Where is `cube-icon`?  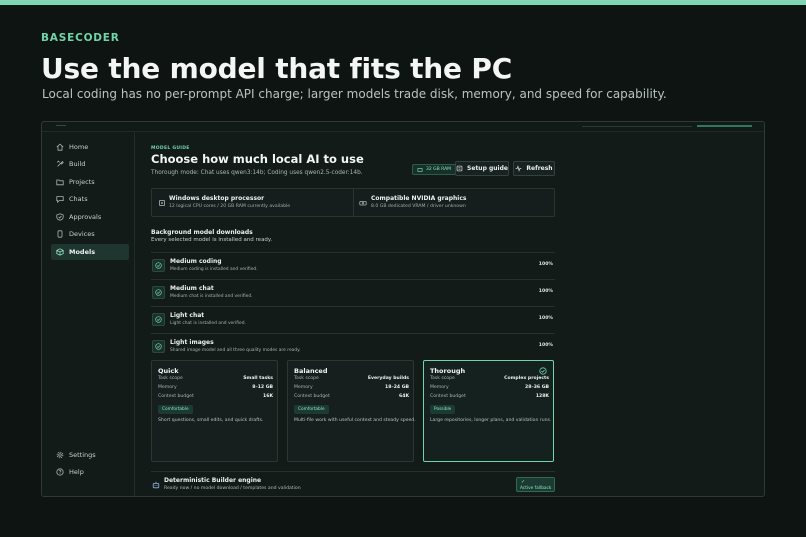 cube-icon is located at coordinates (60, 252).